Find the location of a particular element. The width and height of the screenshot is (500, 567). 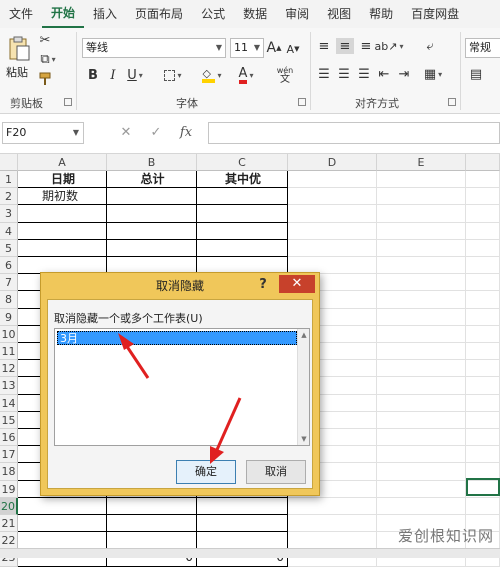

cell-f9 is located at coordinates (483, 317).